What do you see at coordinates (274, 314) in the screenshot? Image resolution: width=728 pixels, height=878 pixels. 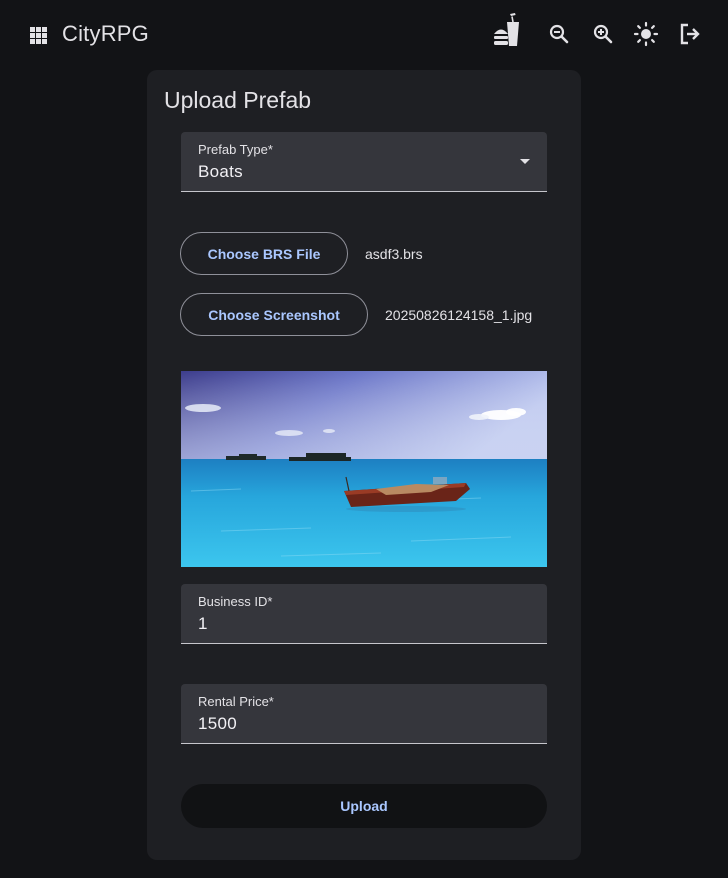 I see `choose-screenshot-button: Choose Screenshot` at bounding box center [274, 314].